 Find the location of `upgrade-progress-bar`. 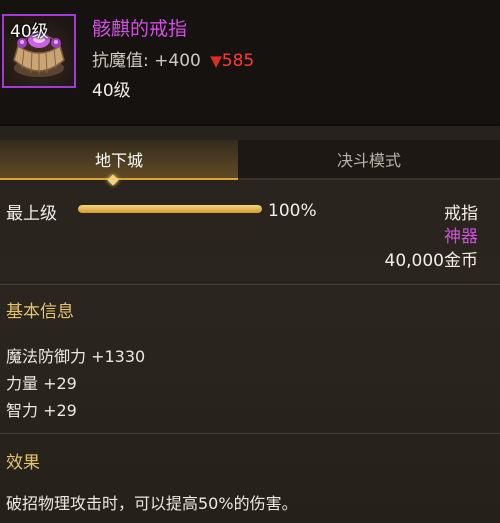

upgrade-progress-bar is located at coordinates (170, 209).